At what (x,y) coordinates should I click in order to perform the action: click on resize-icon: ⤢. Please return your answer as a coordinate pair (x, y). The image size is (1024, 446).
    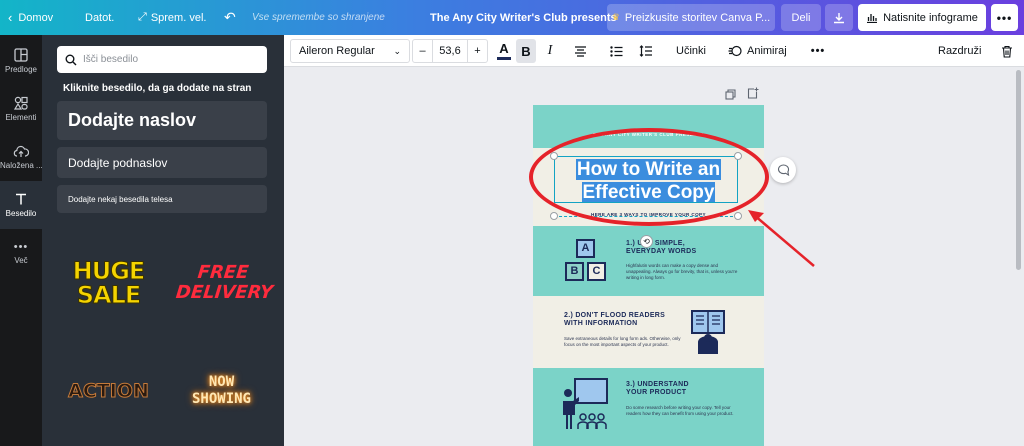
    Looking at the image, I should click on (142, 17).